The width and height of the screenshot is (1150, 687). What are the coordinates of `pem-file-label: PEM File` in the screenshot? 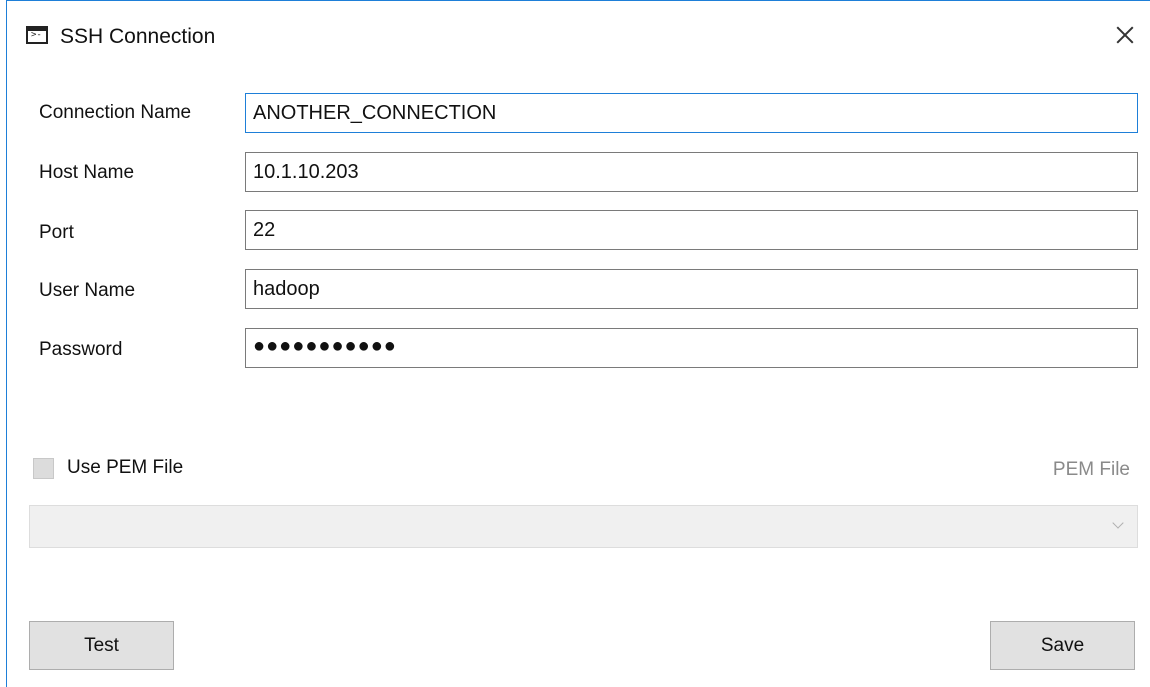 It's located at (1091, 469).